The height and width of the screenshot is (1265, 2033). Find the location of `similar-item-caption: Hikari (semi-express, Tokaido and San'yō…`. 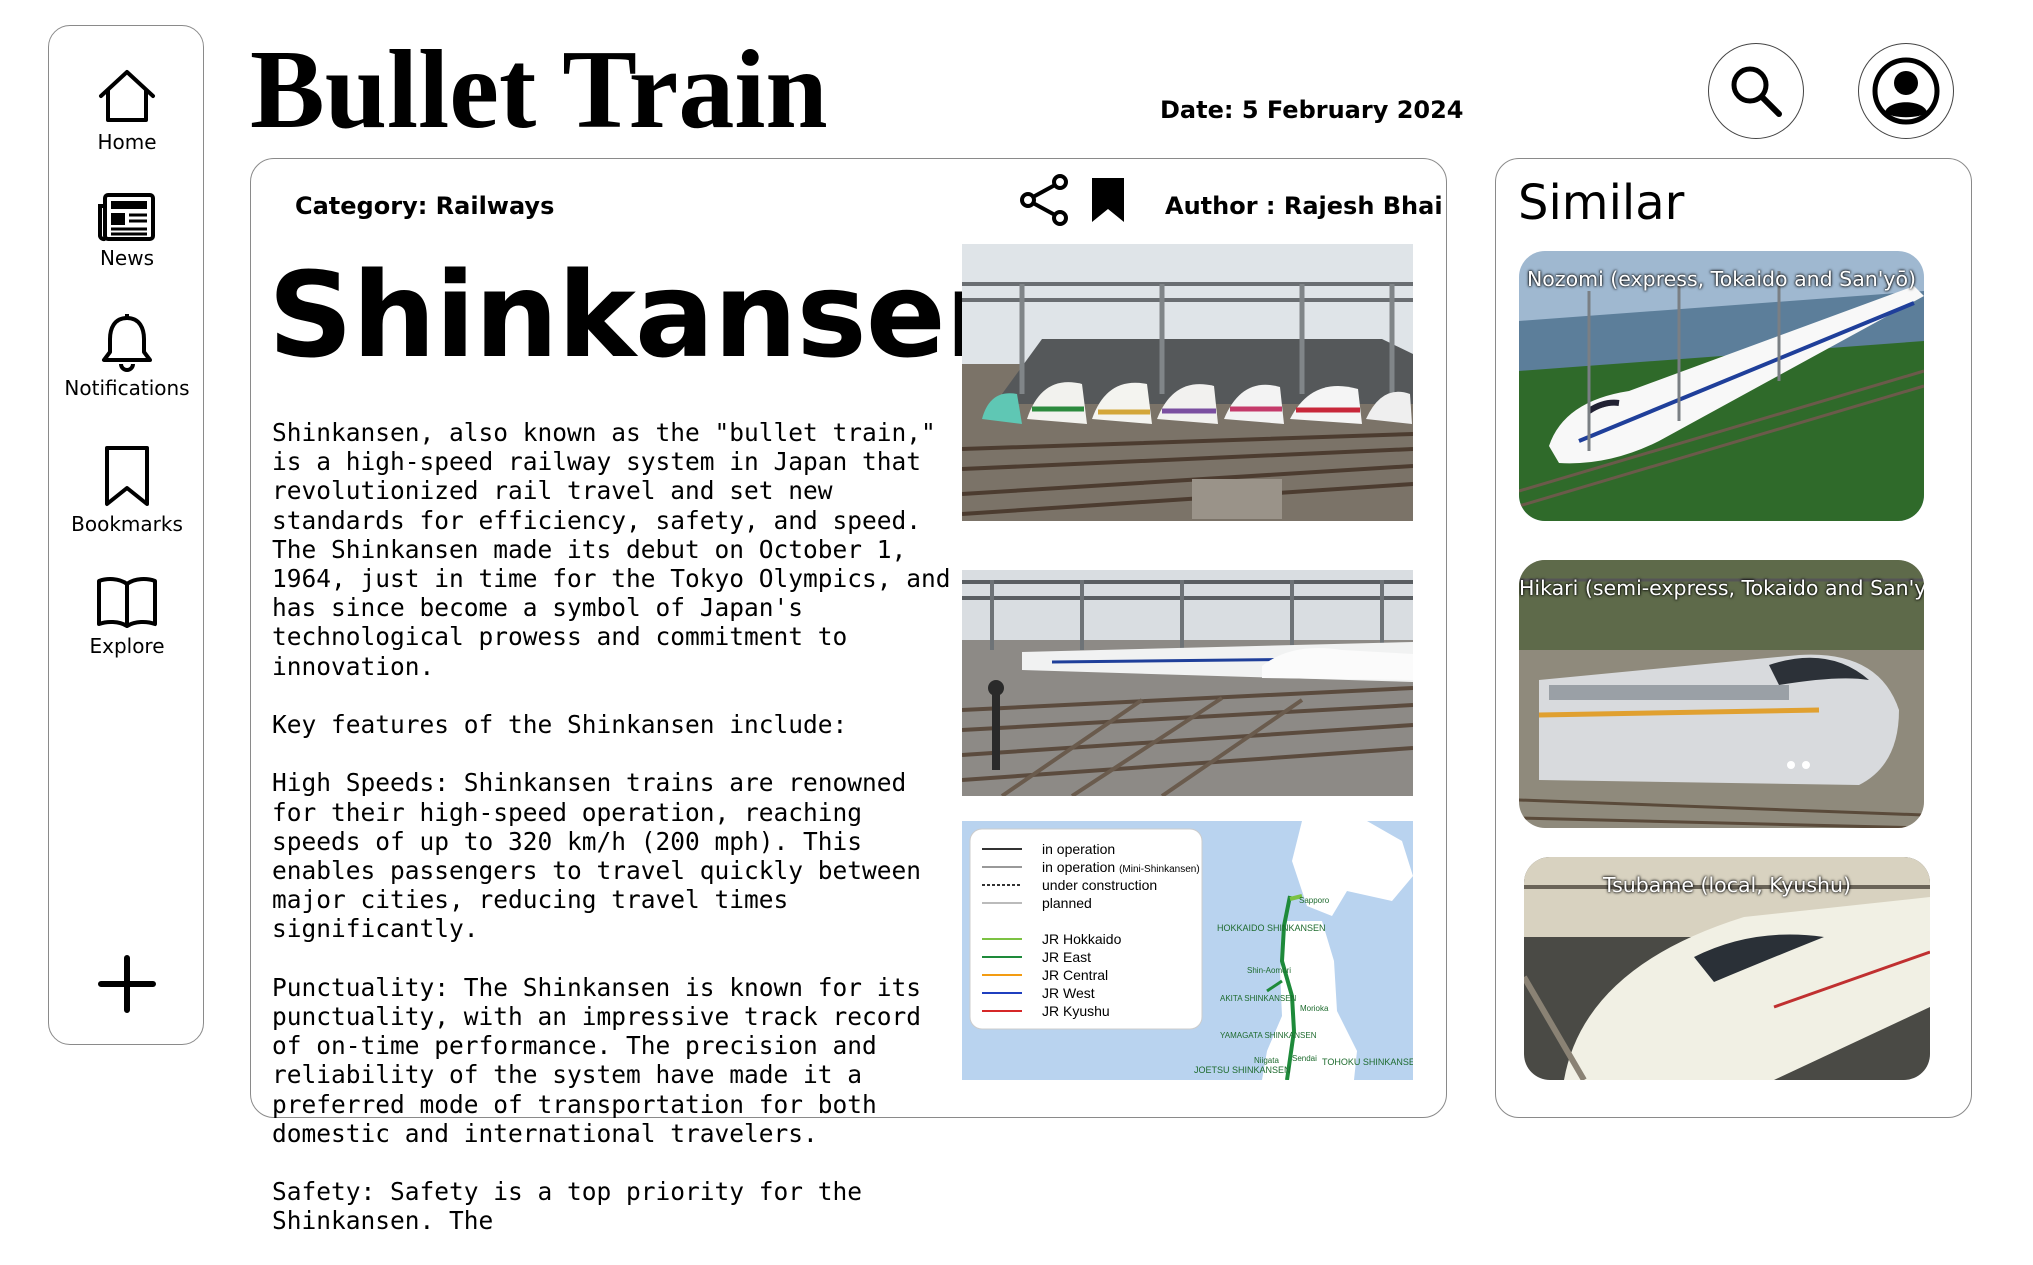

similar-item-caption: Hikari (semi-express, Tokaido and San'yō… is located at coordinates (1721, 588).